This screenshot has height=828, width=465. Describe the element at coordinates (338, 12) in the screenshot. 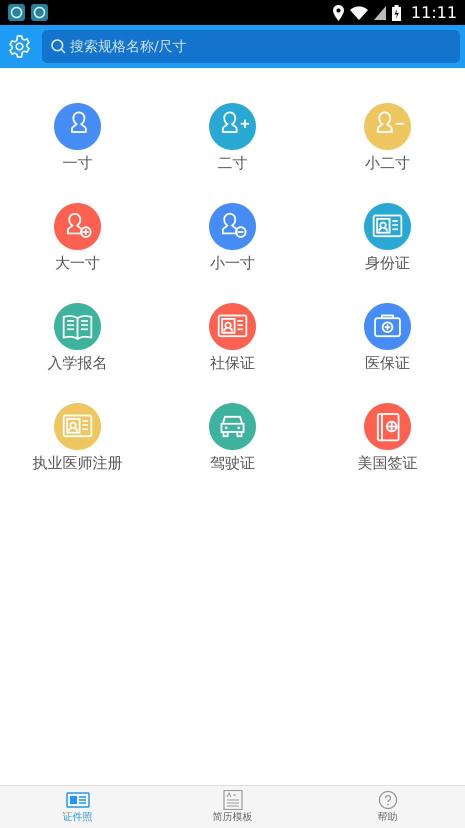

I see `location-icon` at that location.